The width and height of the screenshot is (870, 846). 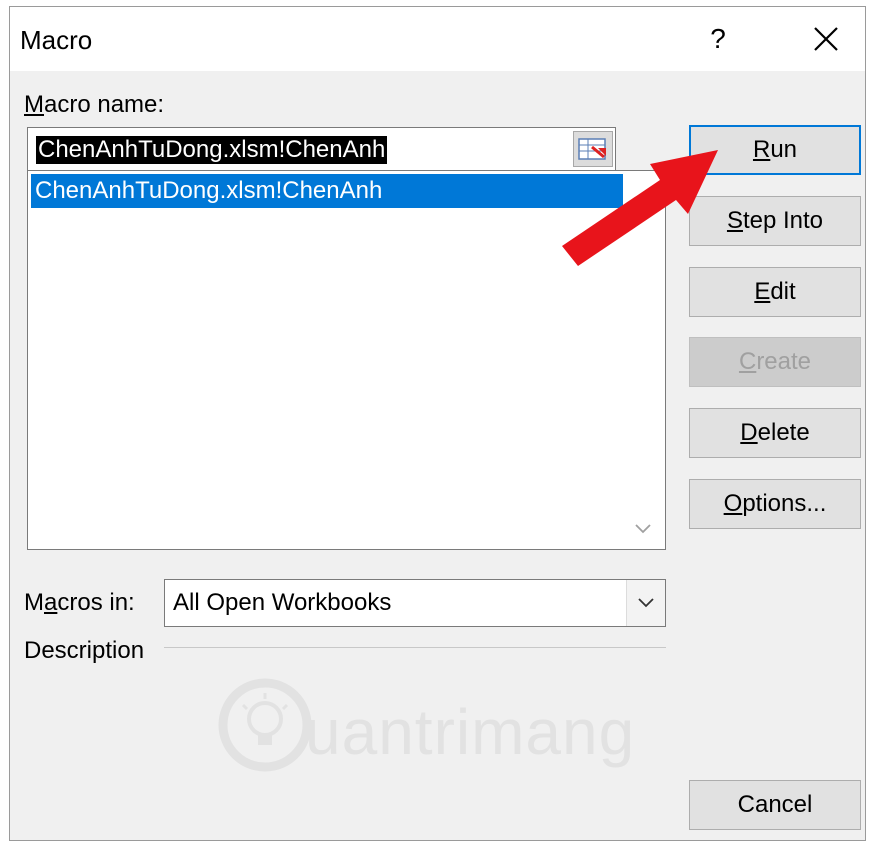 I want to click on watermark-text: uantrimang, so click(x=470, y=732).